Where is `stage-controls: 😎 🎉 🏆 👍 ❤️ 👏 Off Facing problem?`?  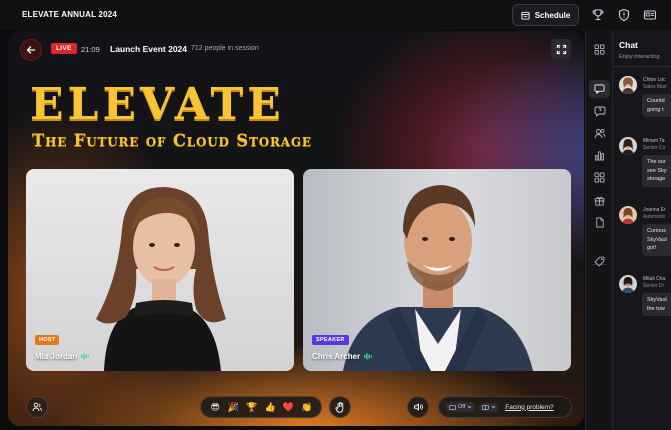
stage-controls: 😎 🎉 🏆 👍 ❤️ 👏 Off Facing problem? is located at coordinates (296, 407).